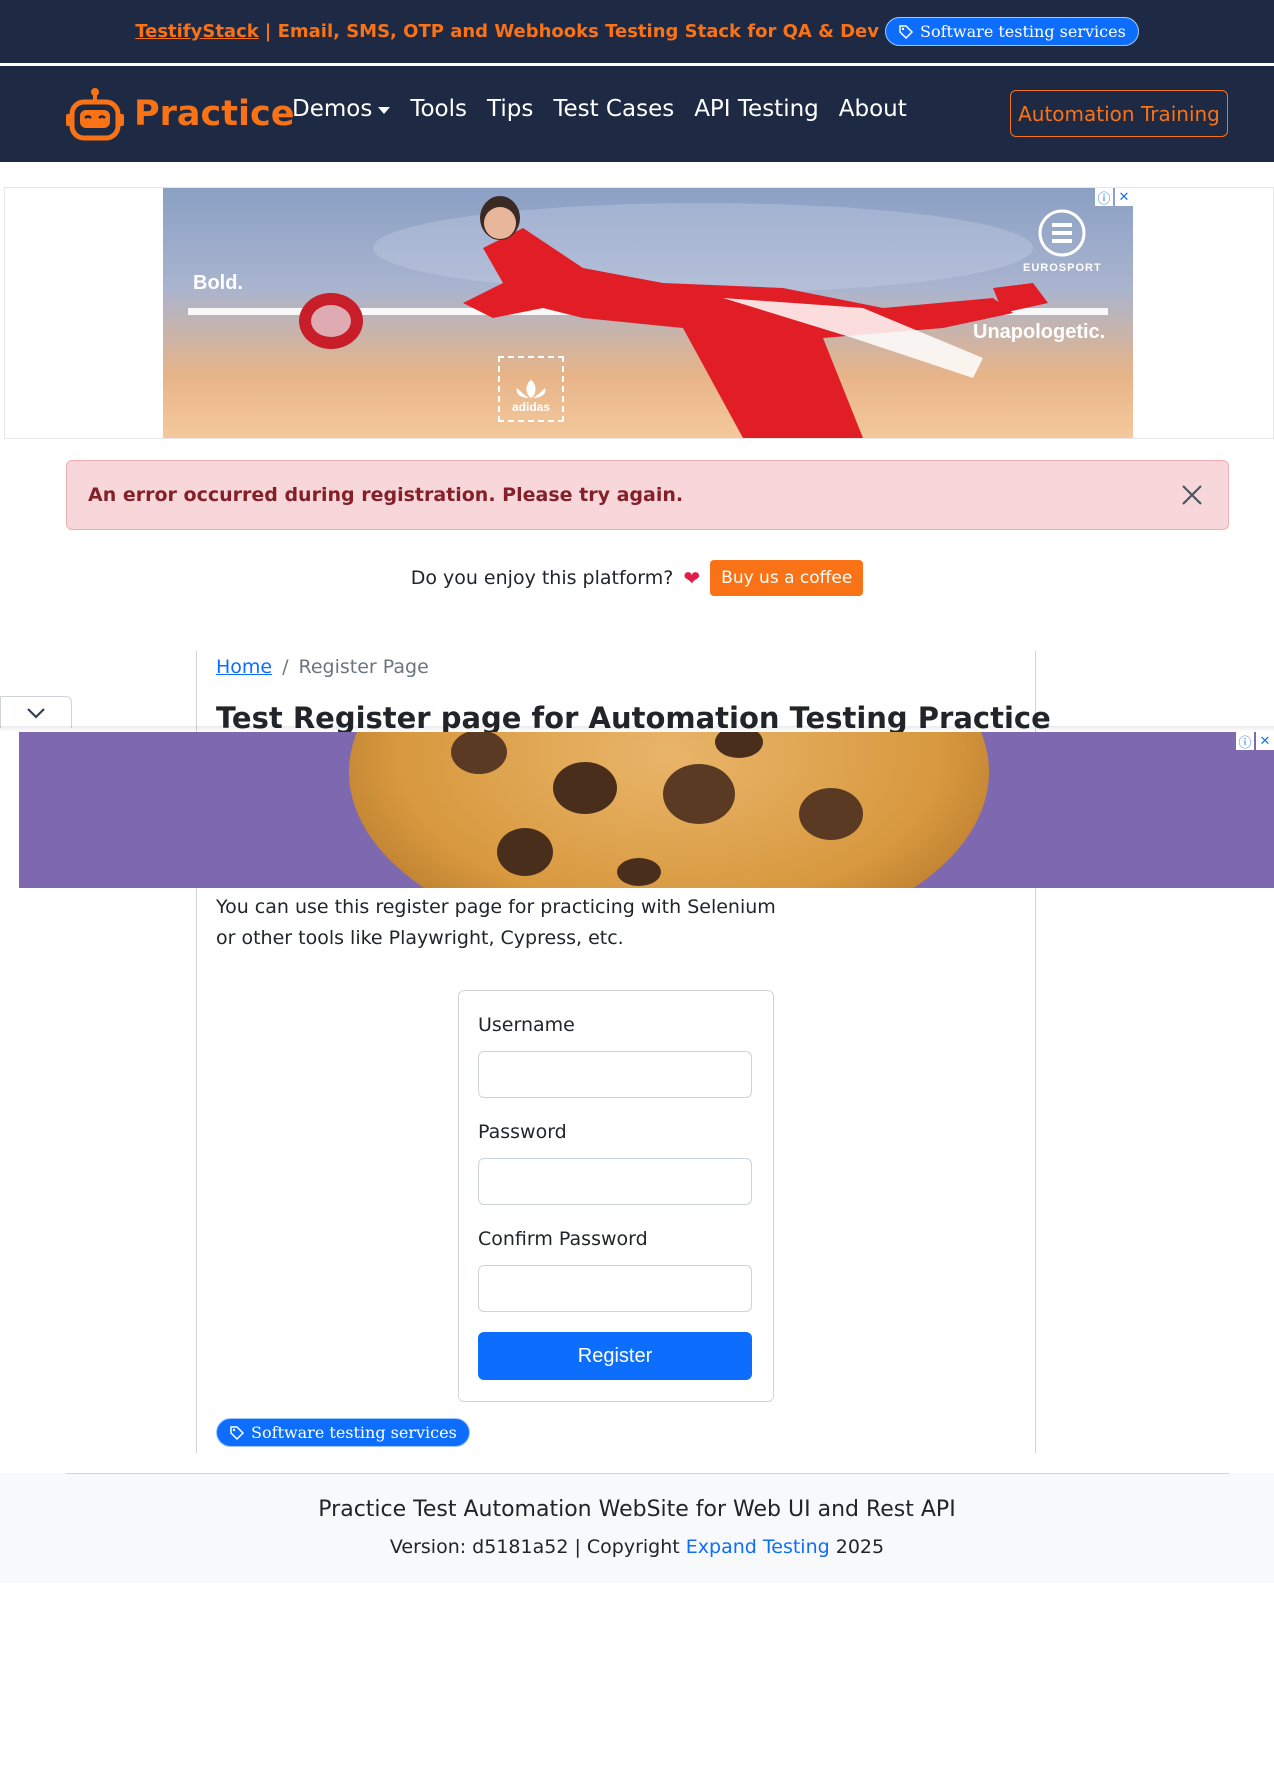 The image size is (1274, 1774). Describe the element at coordinates (756, 109) in the screenshot. I see `nav-api-testing: API Testing` at that location.